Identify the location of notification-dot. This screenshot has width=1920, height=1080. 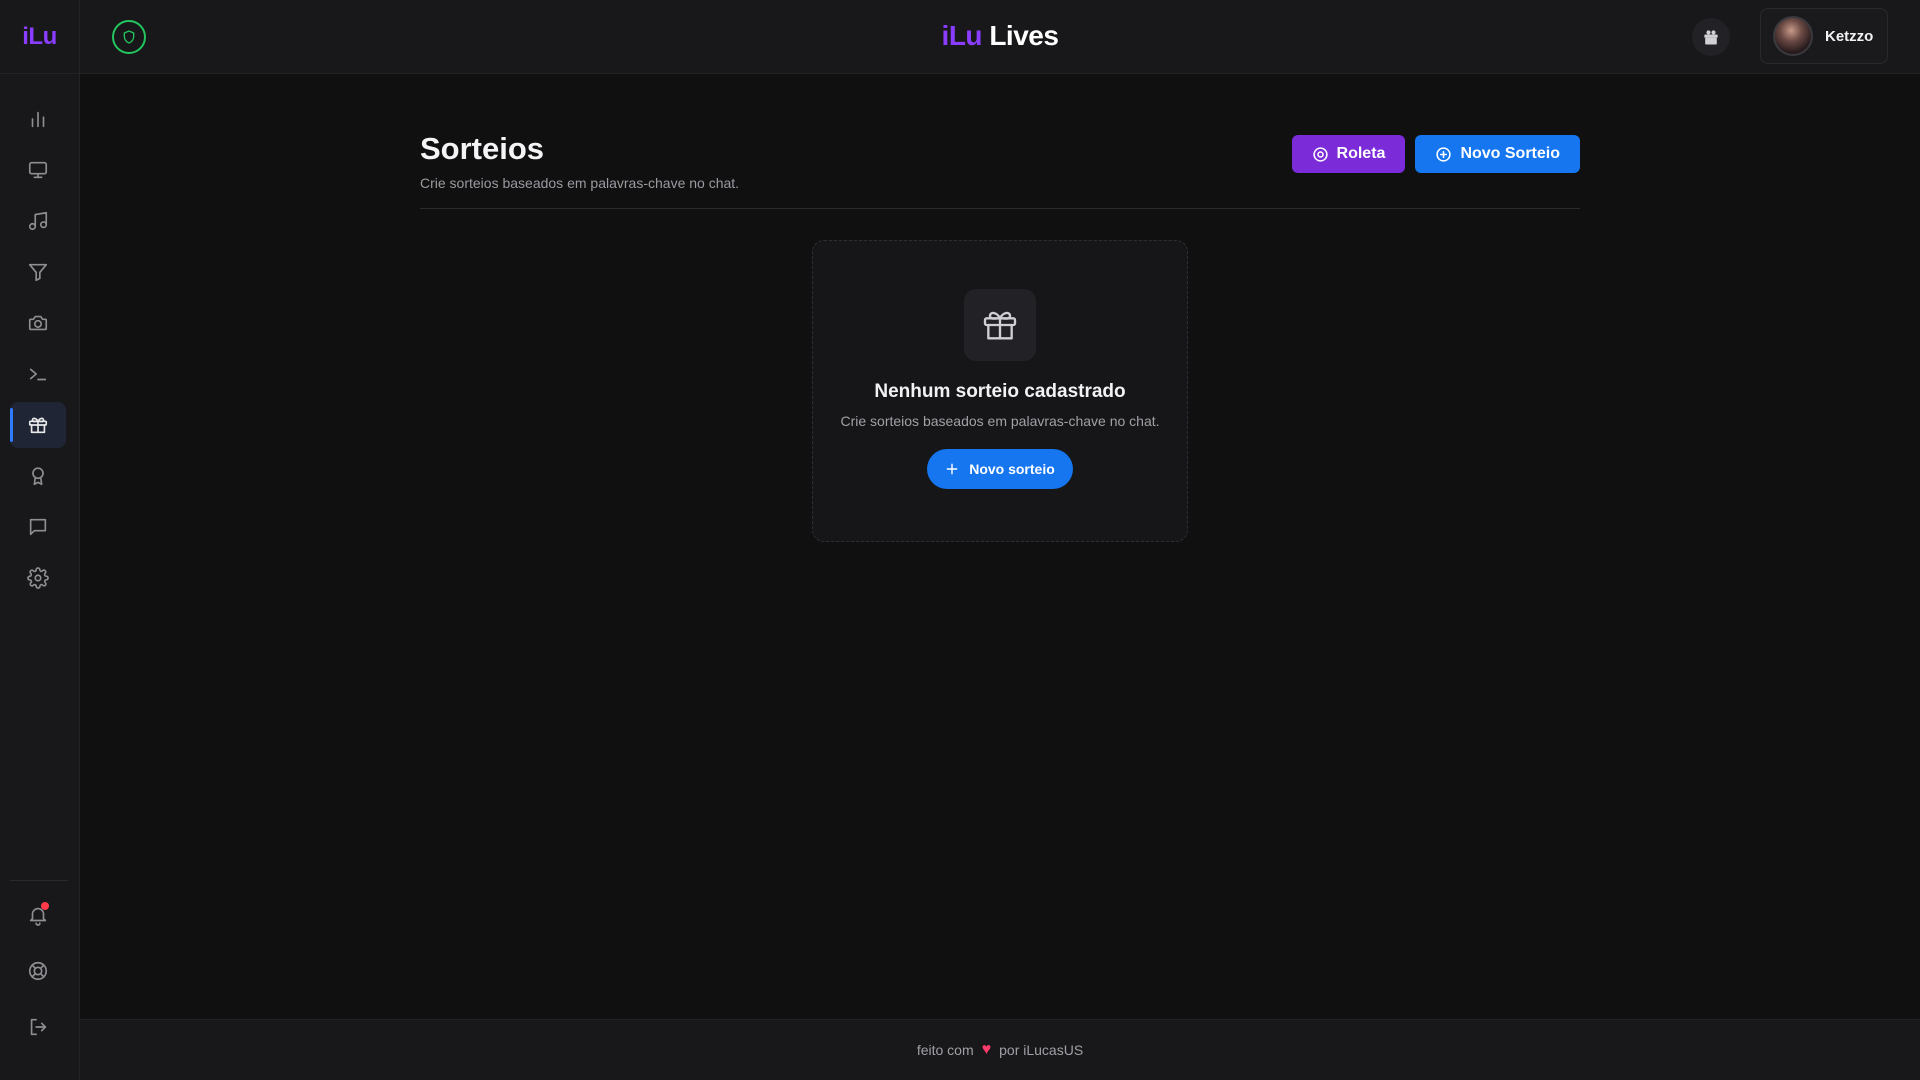
(45, 906).